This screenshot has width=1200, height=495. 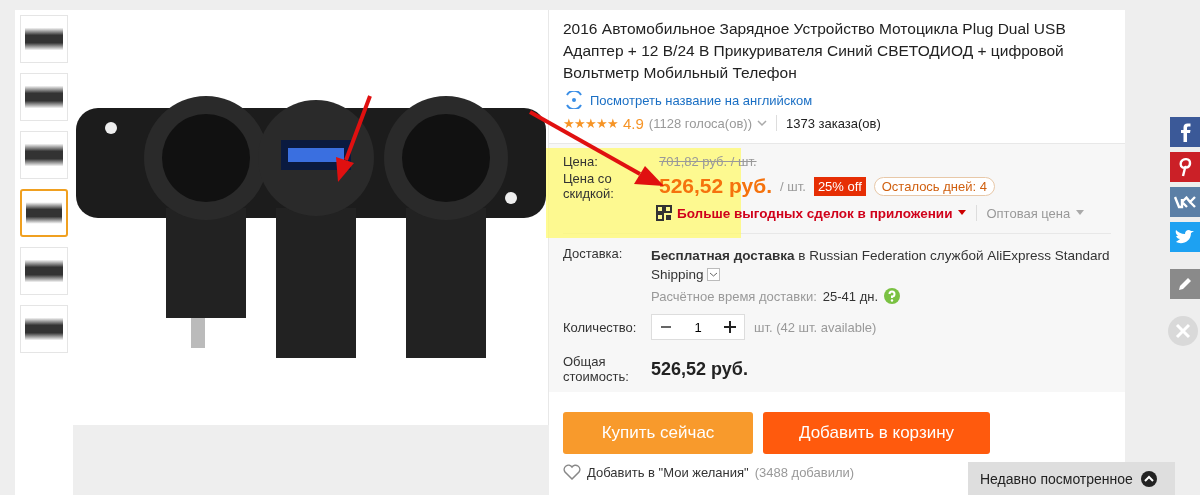 I want to click on add-to-cart-button: Добавить в корзину, so click(x=876, y=433).